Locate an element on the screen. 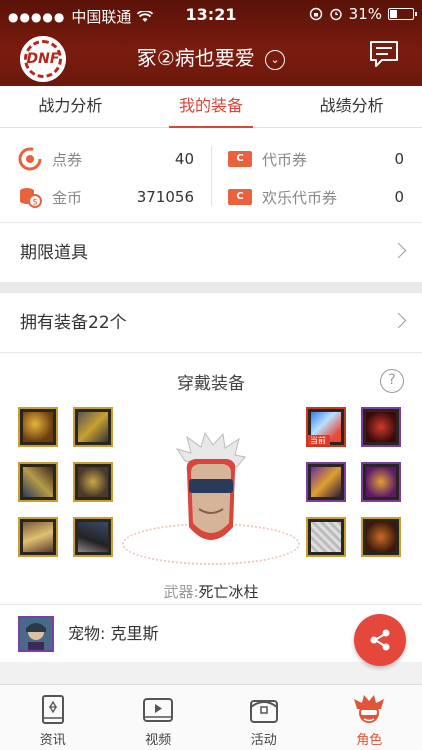  currency-value: 371056 is located at coordinates (165, 197).